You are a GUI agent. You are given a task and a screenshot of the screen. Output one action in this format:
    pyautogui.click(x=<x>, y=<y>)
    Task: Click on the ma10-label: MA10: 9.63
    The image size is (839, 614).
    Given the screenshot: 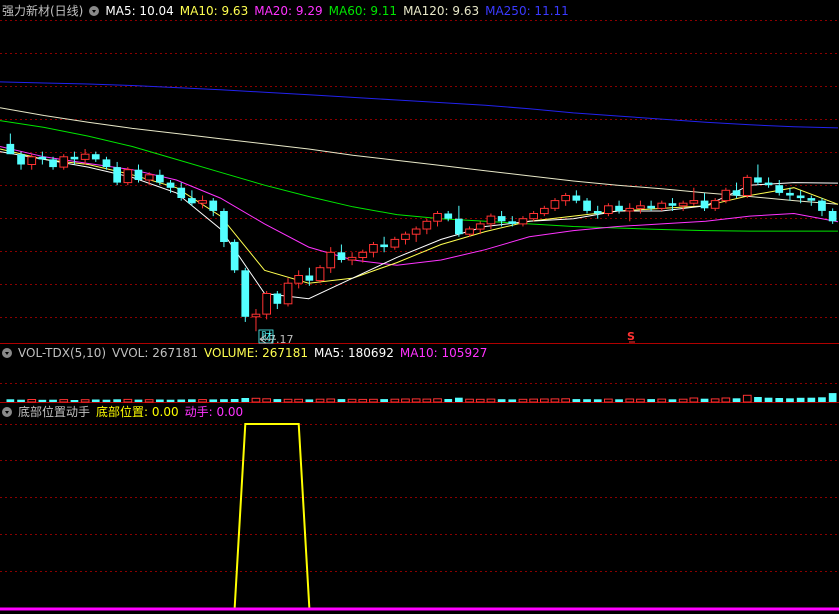 What is the action you would take?
    pyautogui.click(x=214, y=11)
    